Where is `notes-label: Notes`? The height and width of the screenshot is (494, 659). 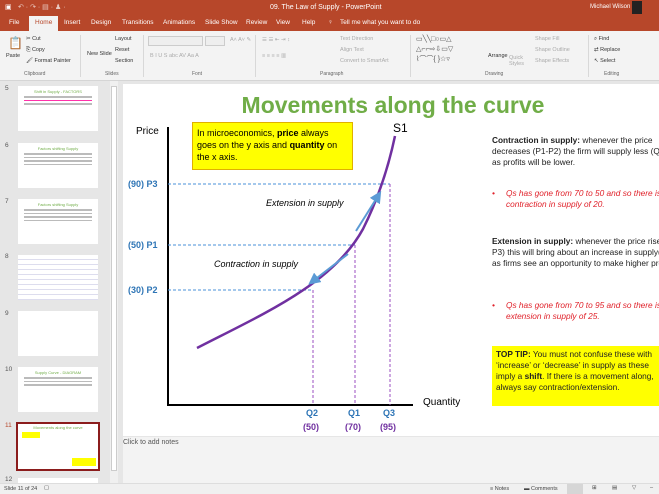
notes-label: Notes is located at coordinates (502, 489).